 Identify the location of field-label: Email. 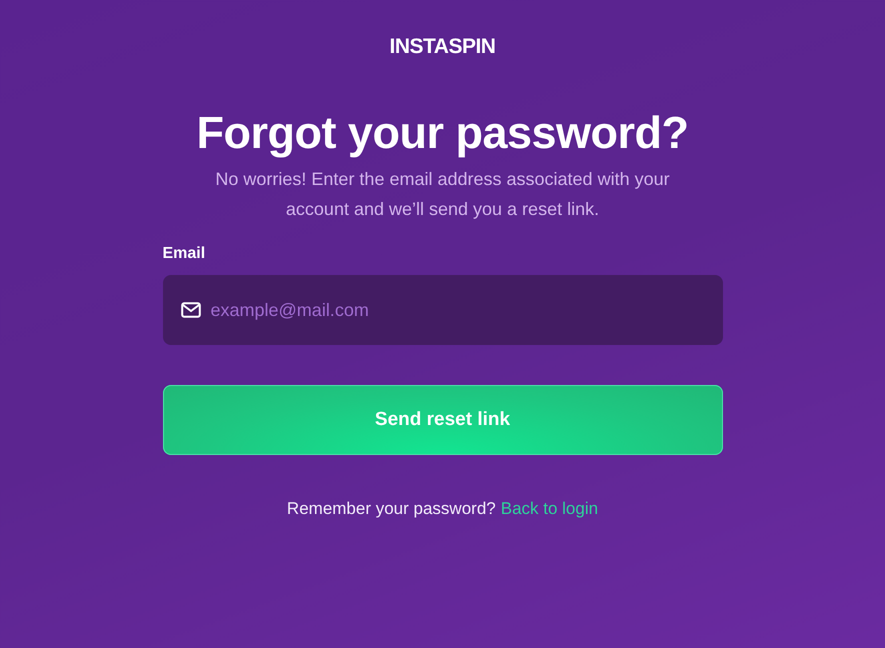
(184, 254).